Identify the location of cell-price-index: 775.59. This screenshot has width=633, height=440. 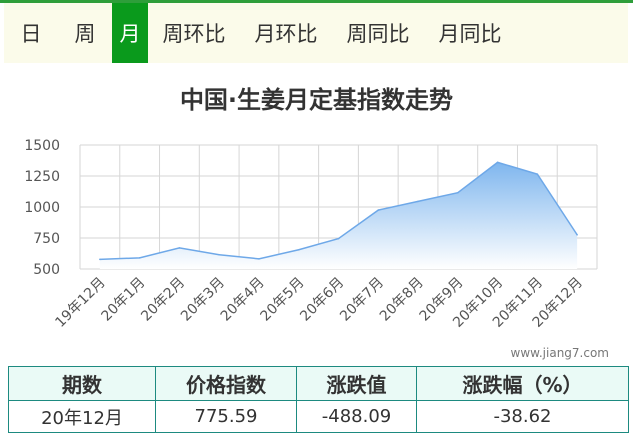
(226, 416).